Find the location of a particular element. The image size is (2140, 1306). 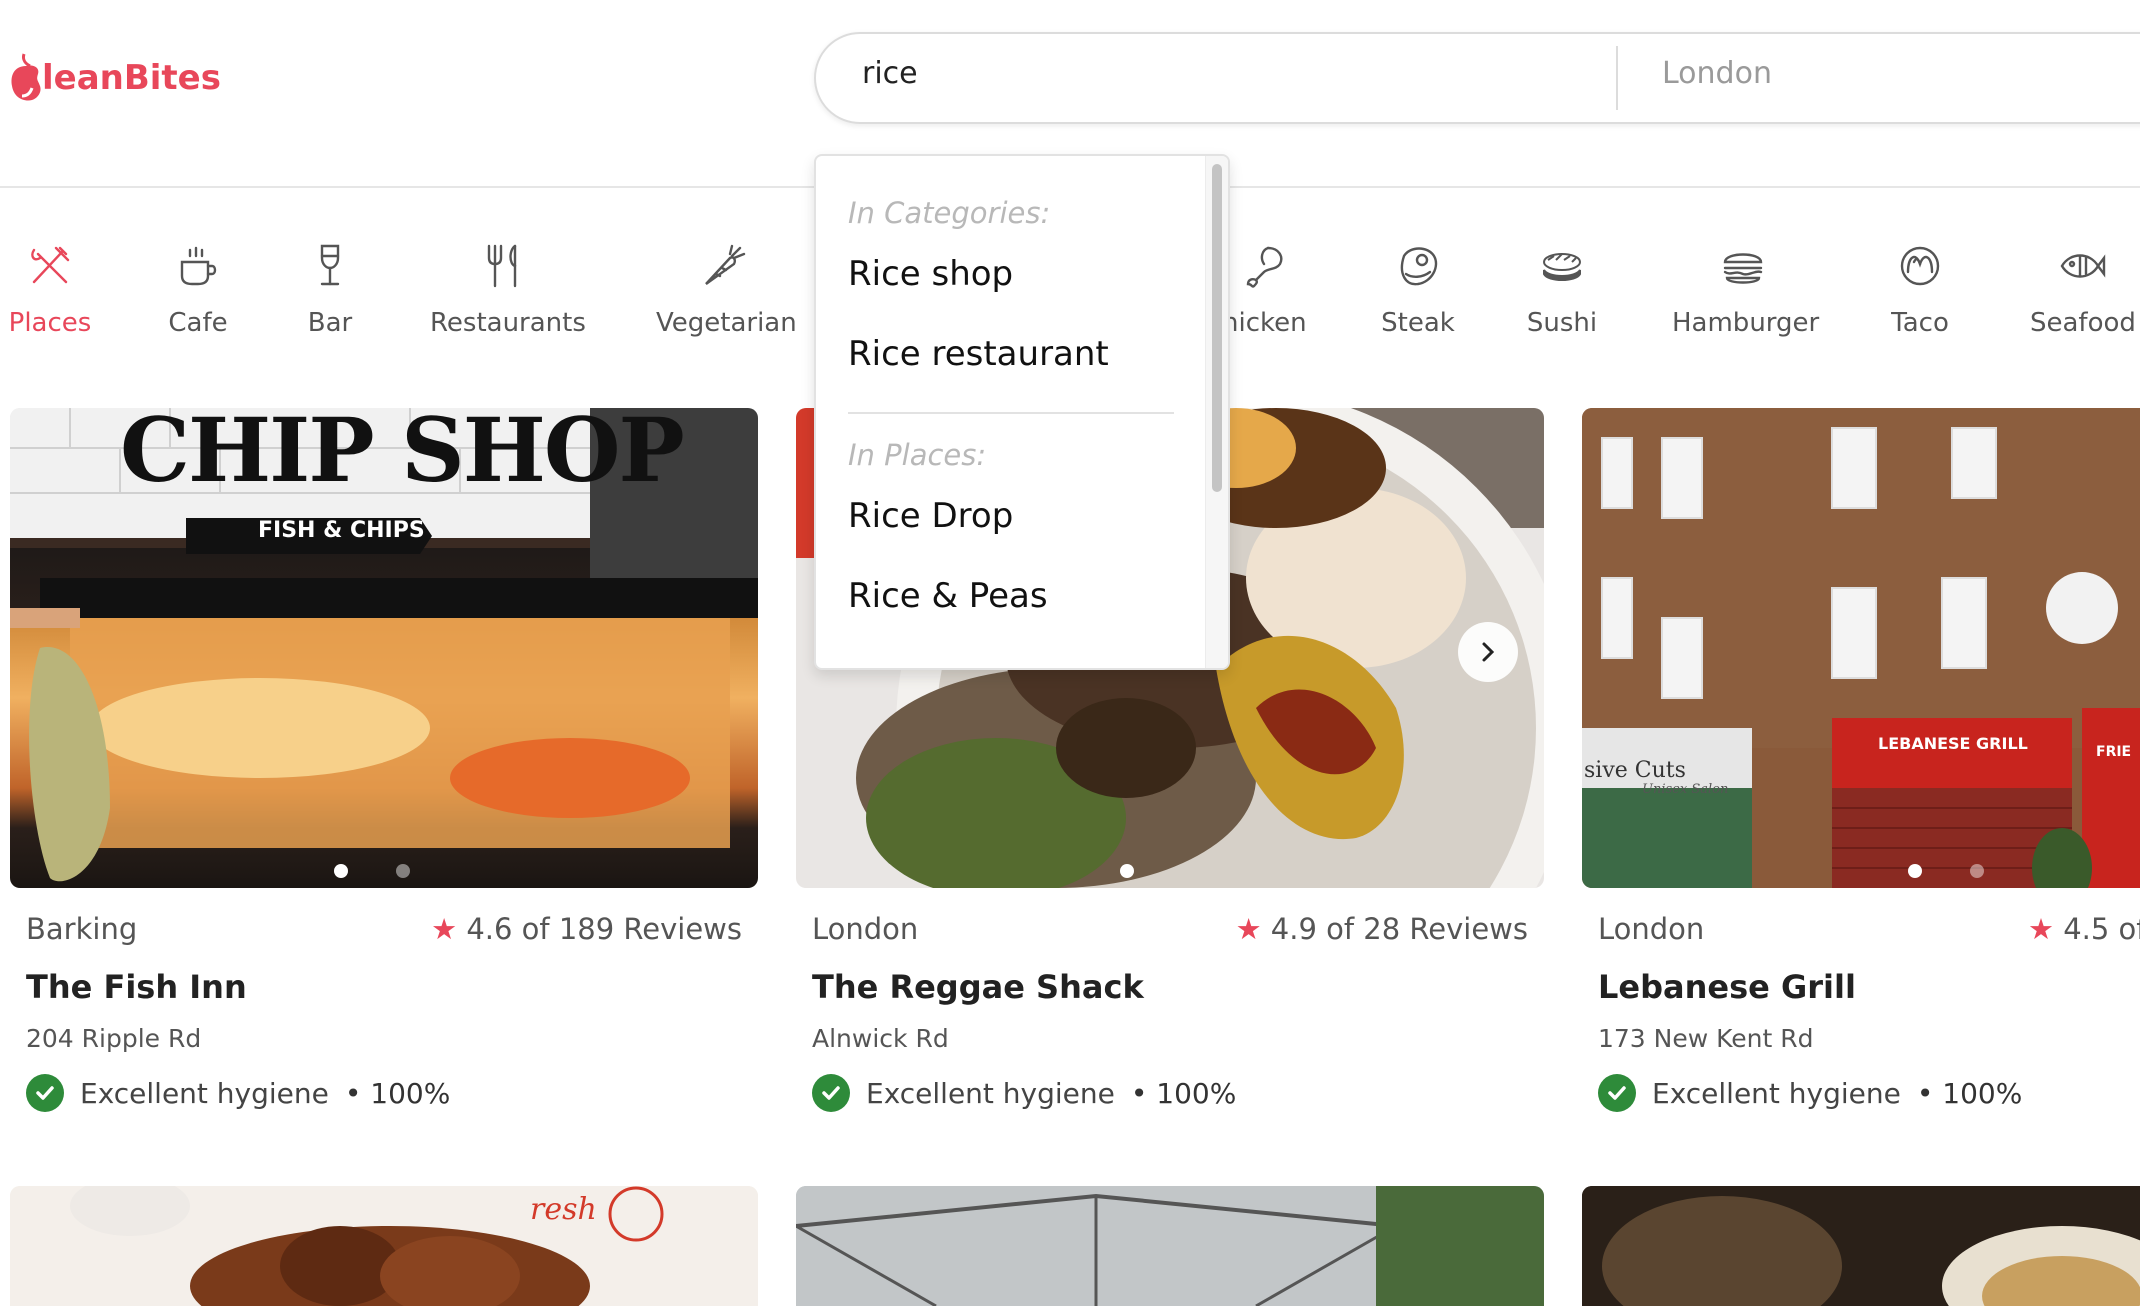

chicken-leg-icon is located at coordinates (1264, 267).